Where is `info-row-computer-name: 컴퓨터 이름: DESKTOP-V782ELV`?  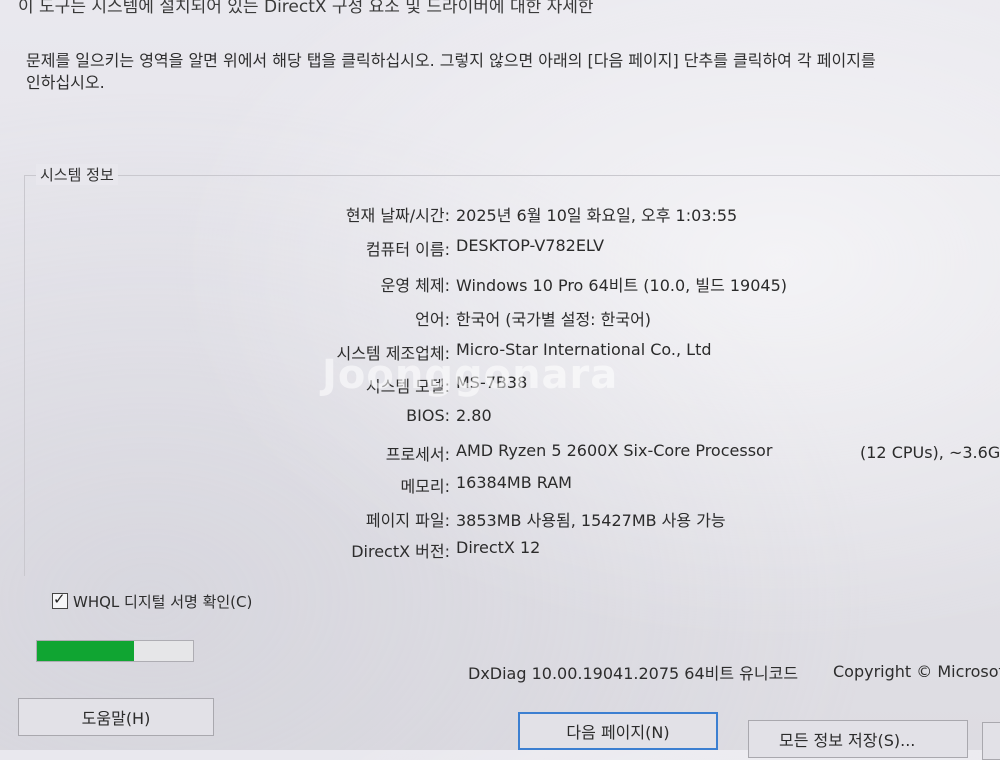 info-row-computer-name: 컴퓨터 이름: DESKTOP-V782ELV is located at coordinates (500, 249).